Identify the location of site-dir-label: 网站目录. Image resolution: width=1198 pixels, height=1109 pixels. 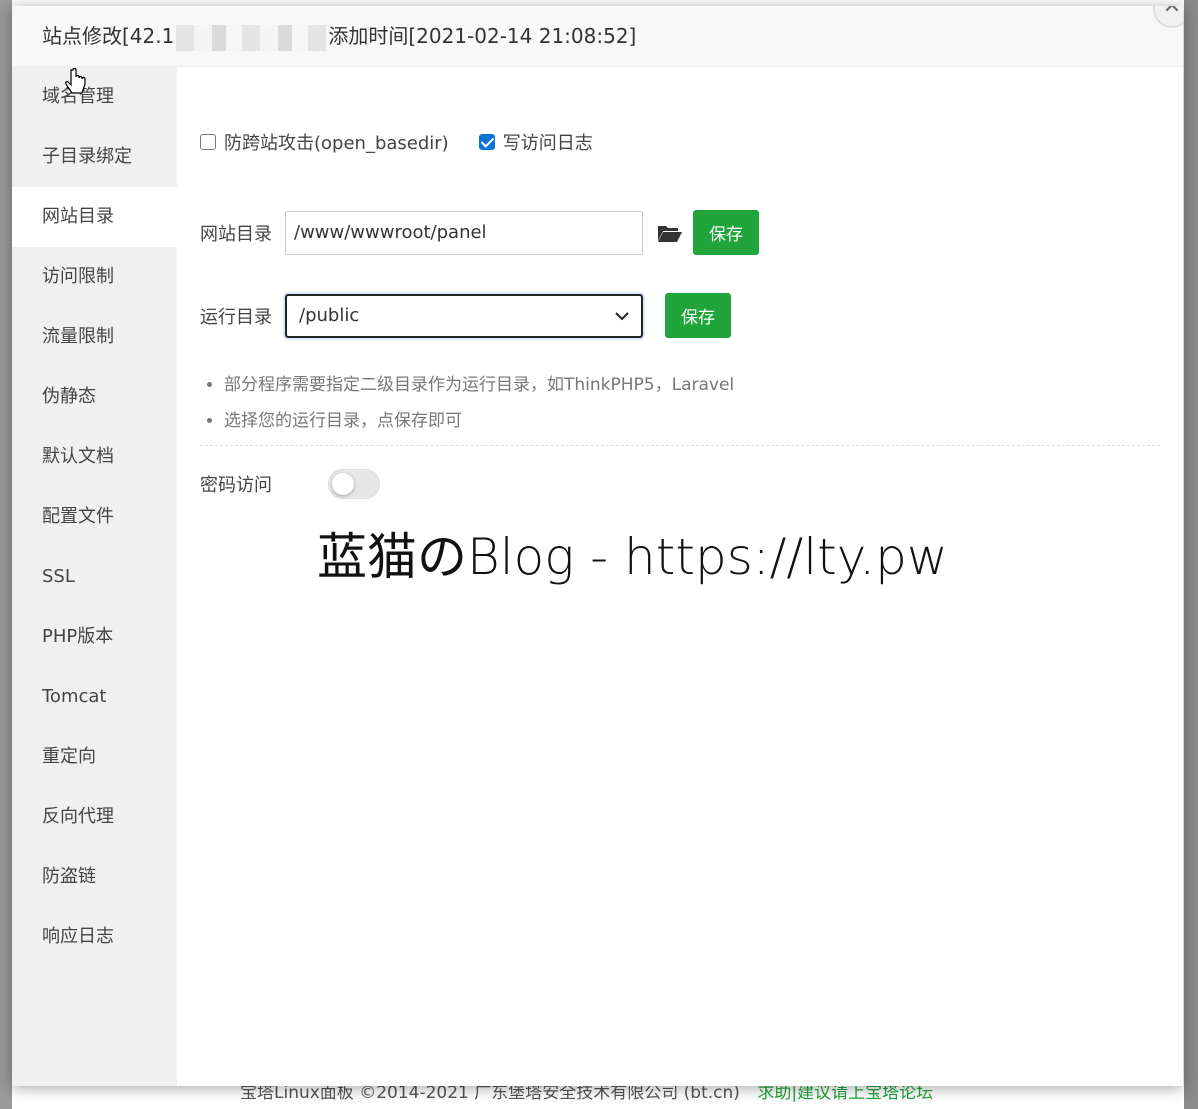
(236, 234).